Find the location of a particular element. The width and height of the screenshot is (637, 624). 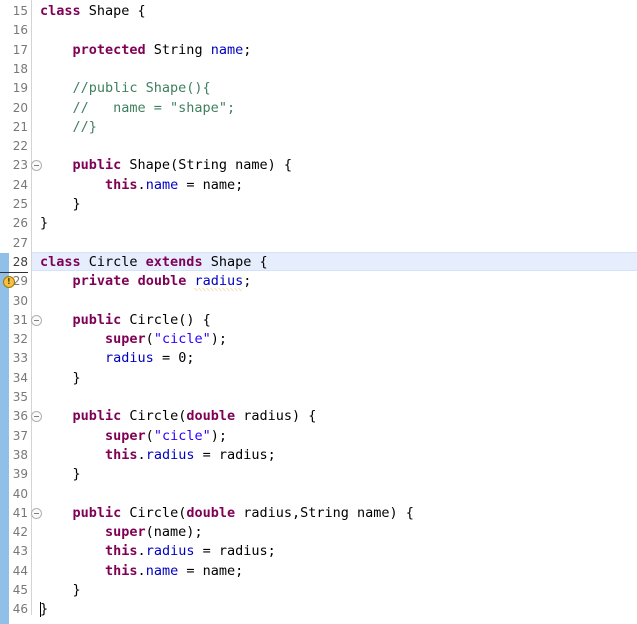

code-token: = radius; is located at coordinates (235, 551).